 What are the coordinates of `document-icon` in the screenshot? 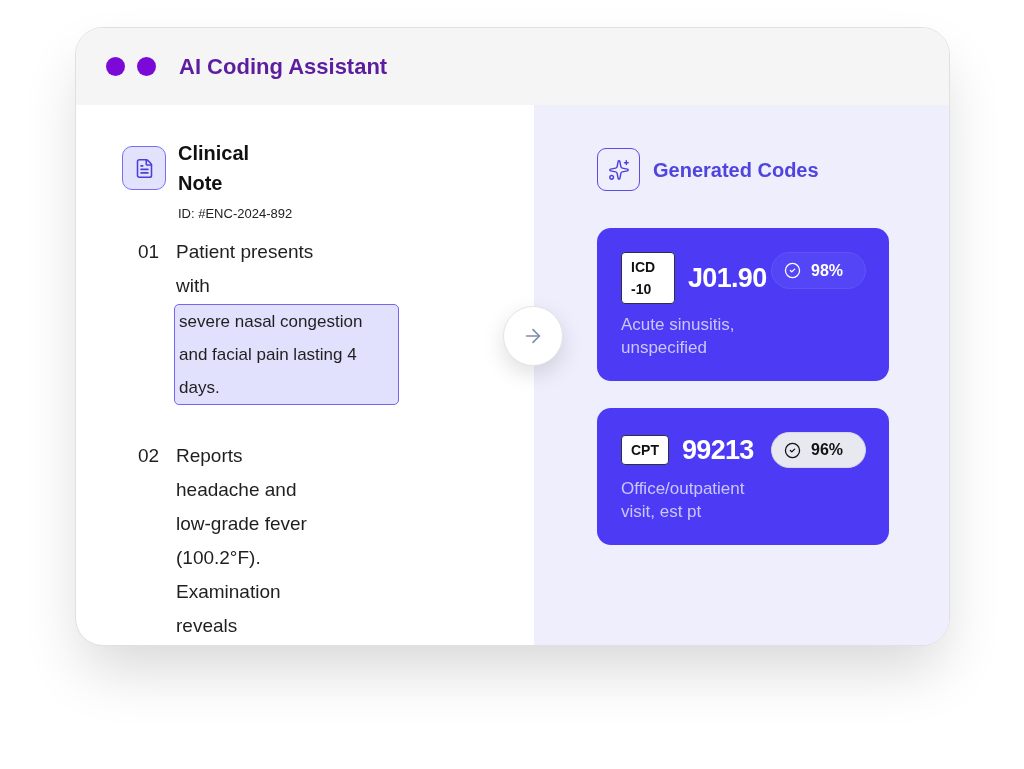 It's located at (144, 168).